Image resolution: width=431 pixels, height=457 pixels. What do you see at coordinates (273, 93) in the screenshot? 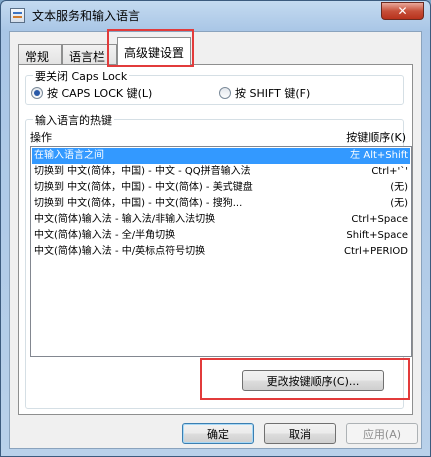
I see `shift-option-label: 按 SHIFT 键(F)` at bounding box center [273, 93].